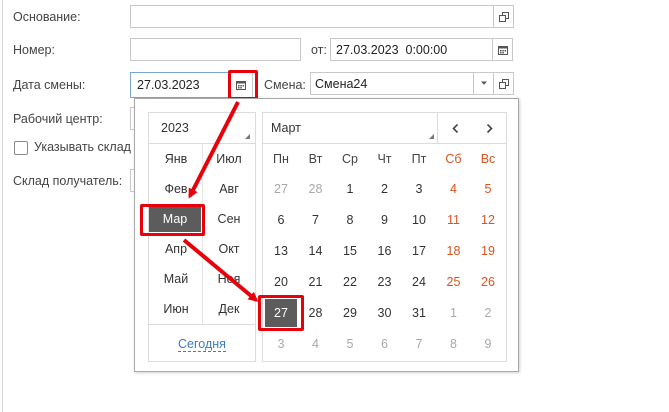  I want to click on shift-open-button, so click(503, 83).